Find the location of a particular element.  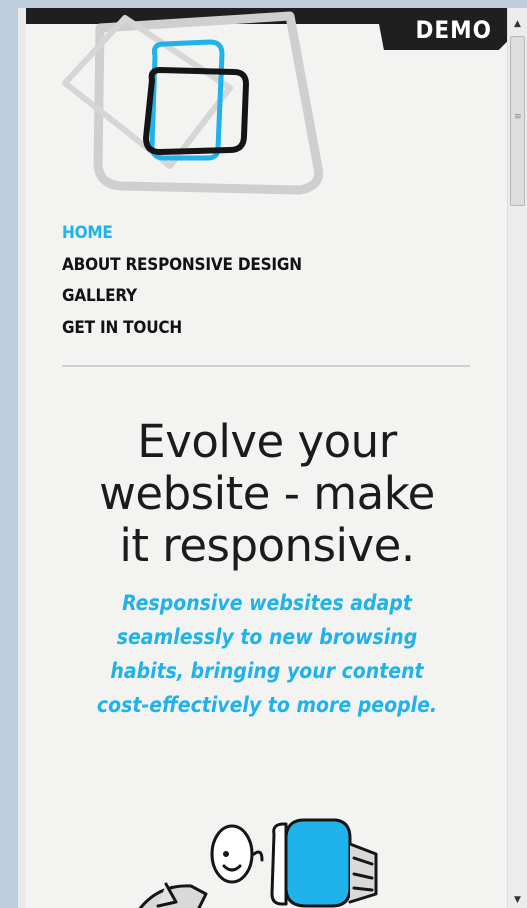

scroll-grip-icon: ≡ is located at coordinates (518, 117).